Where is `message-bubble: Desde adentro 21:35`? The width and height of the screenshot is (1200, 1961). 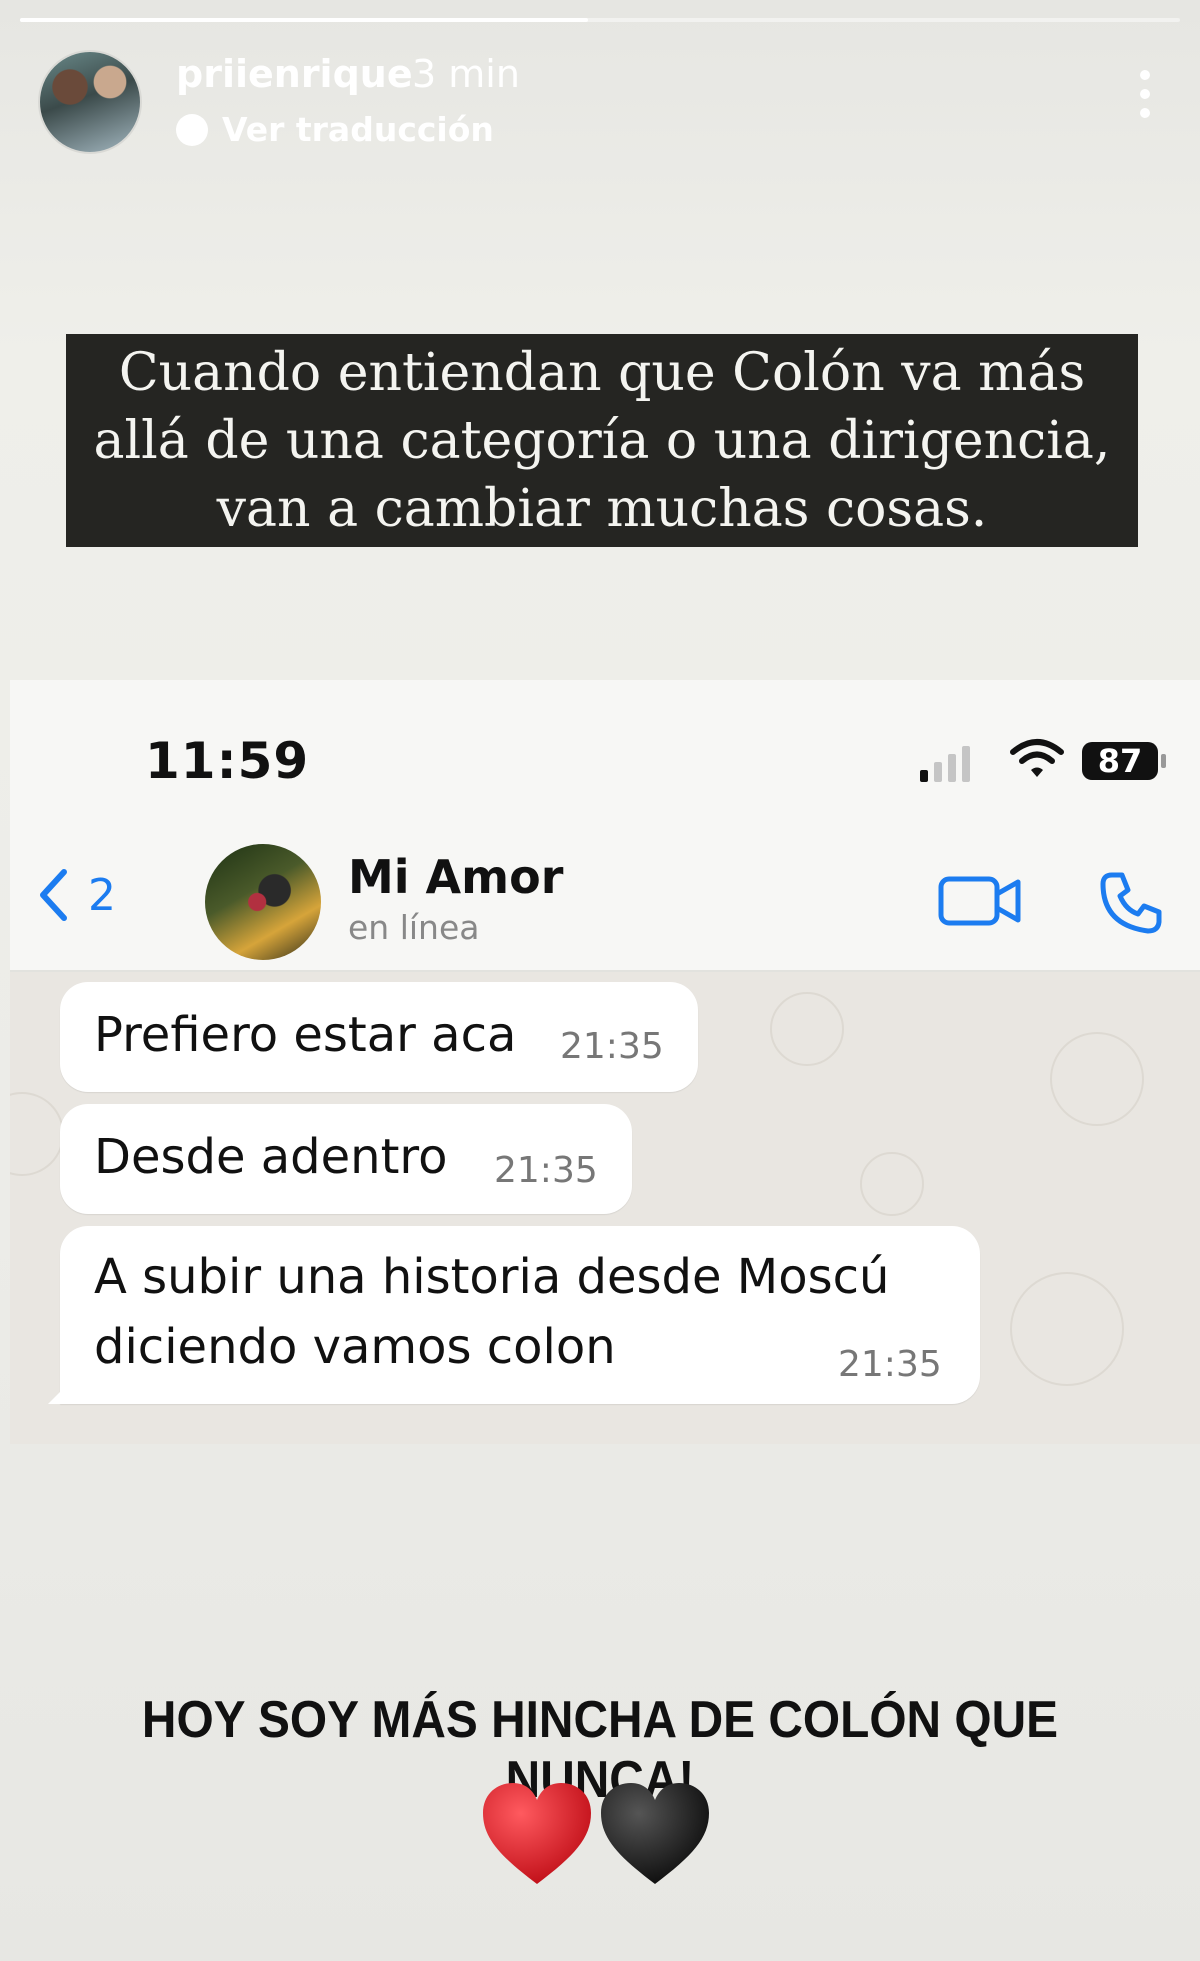 message-bubble: Desde adentro 21:35 is located at coordinates (346, 1159).